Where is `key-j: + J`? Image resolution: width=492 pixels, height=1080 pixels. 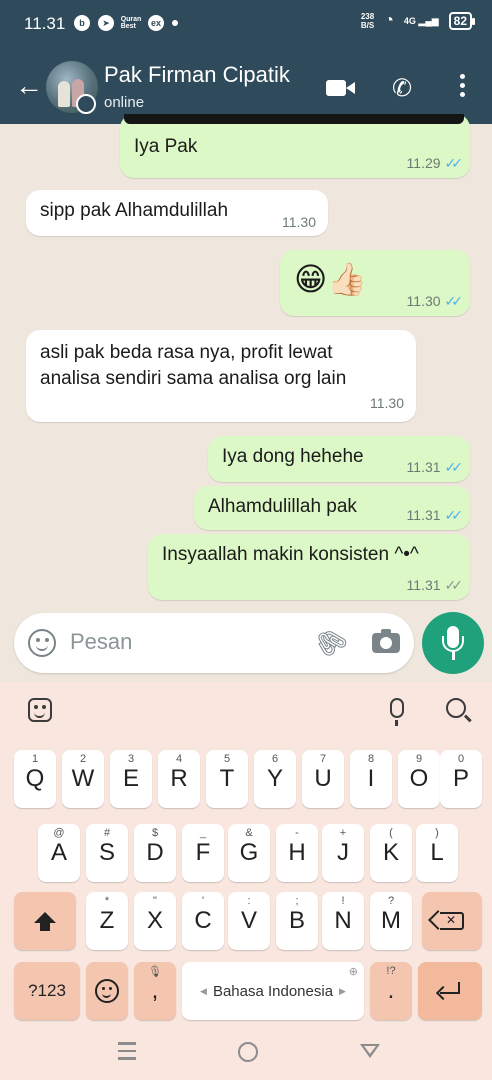 key-j: + J is located at coordinates (343, 853).